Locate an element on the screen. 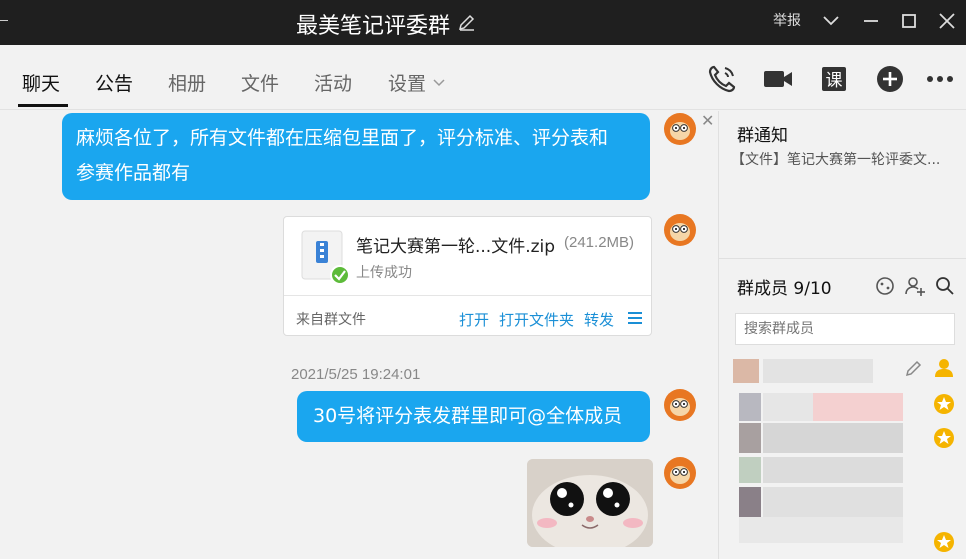  close-icon is located at coordinates (947, 21).